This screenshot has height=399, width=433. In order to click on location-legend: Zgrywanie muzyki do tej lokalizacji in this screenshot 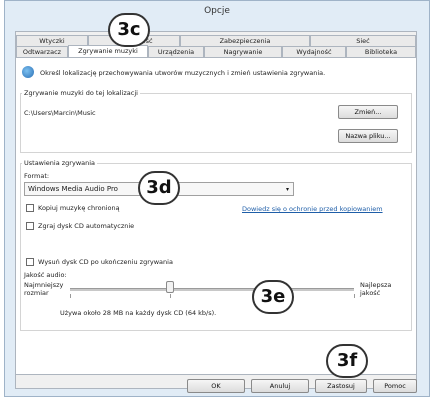, I will do `click(81, 93)`.